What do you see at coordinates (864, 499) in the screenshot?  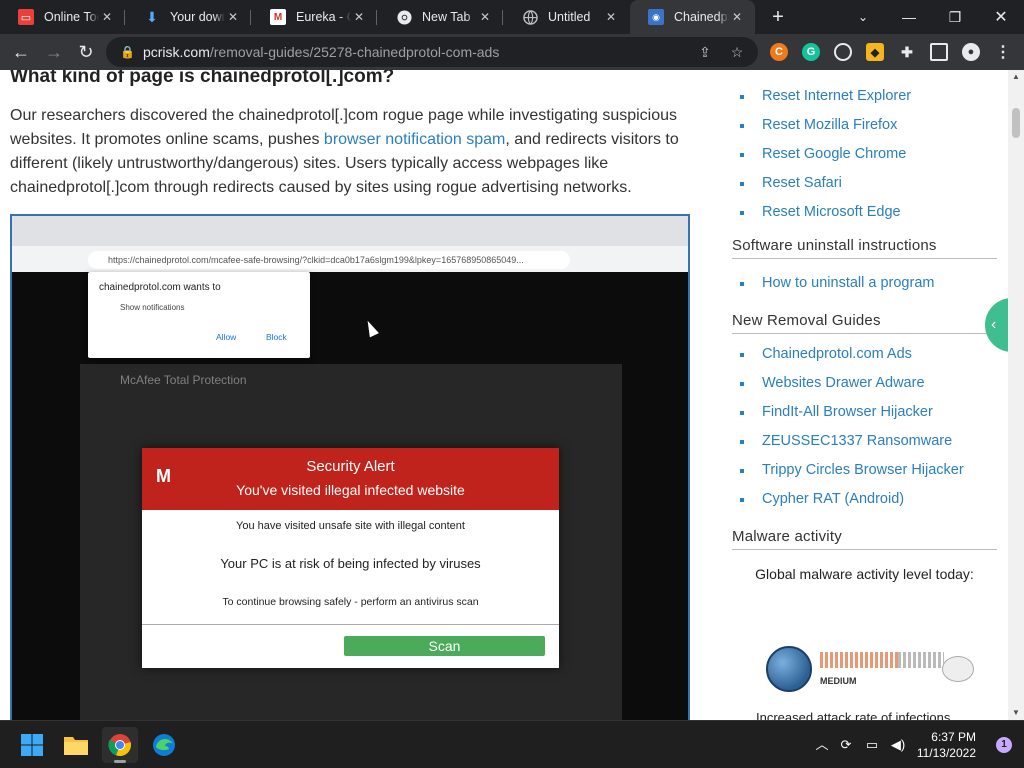 I see `guide-link: Cypher RAT (Android)` at bounding box center [864, 499].